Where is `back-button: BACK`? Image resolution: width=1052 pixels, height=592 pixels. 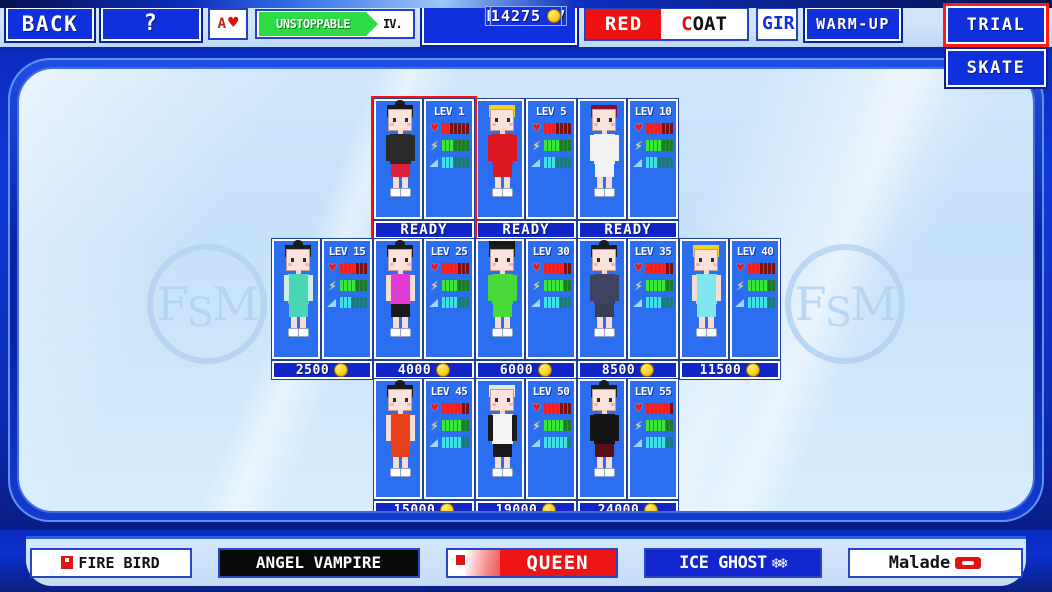
back-button: BACK is located at coordinates (50, 23).